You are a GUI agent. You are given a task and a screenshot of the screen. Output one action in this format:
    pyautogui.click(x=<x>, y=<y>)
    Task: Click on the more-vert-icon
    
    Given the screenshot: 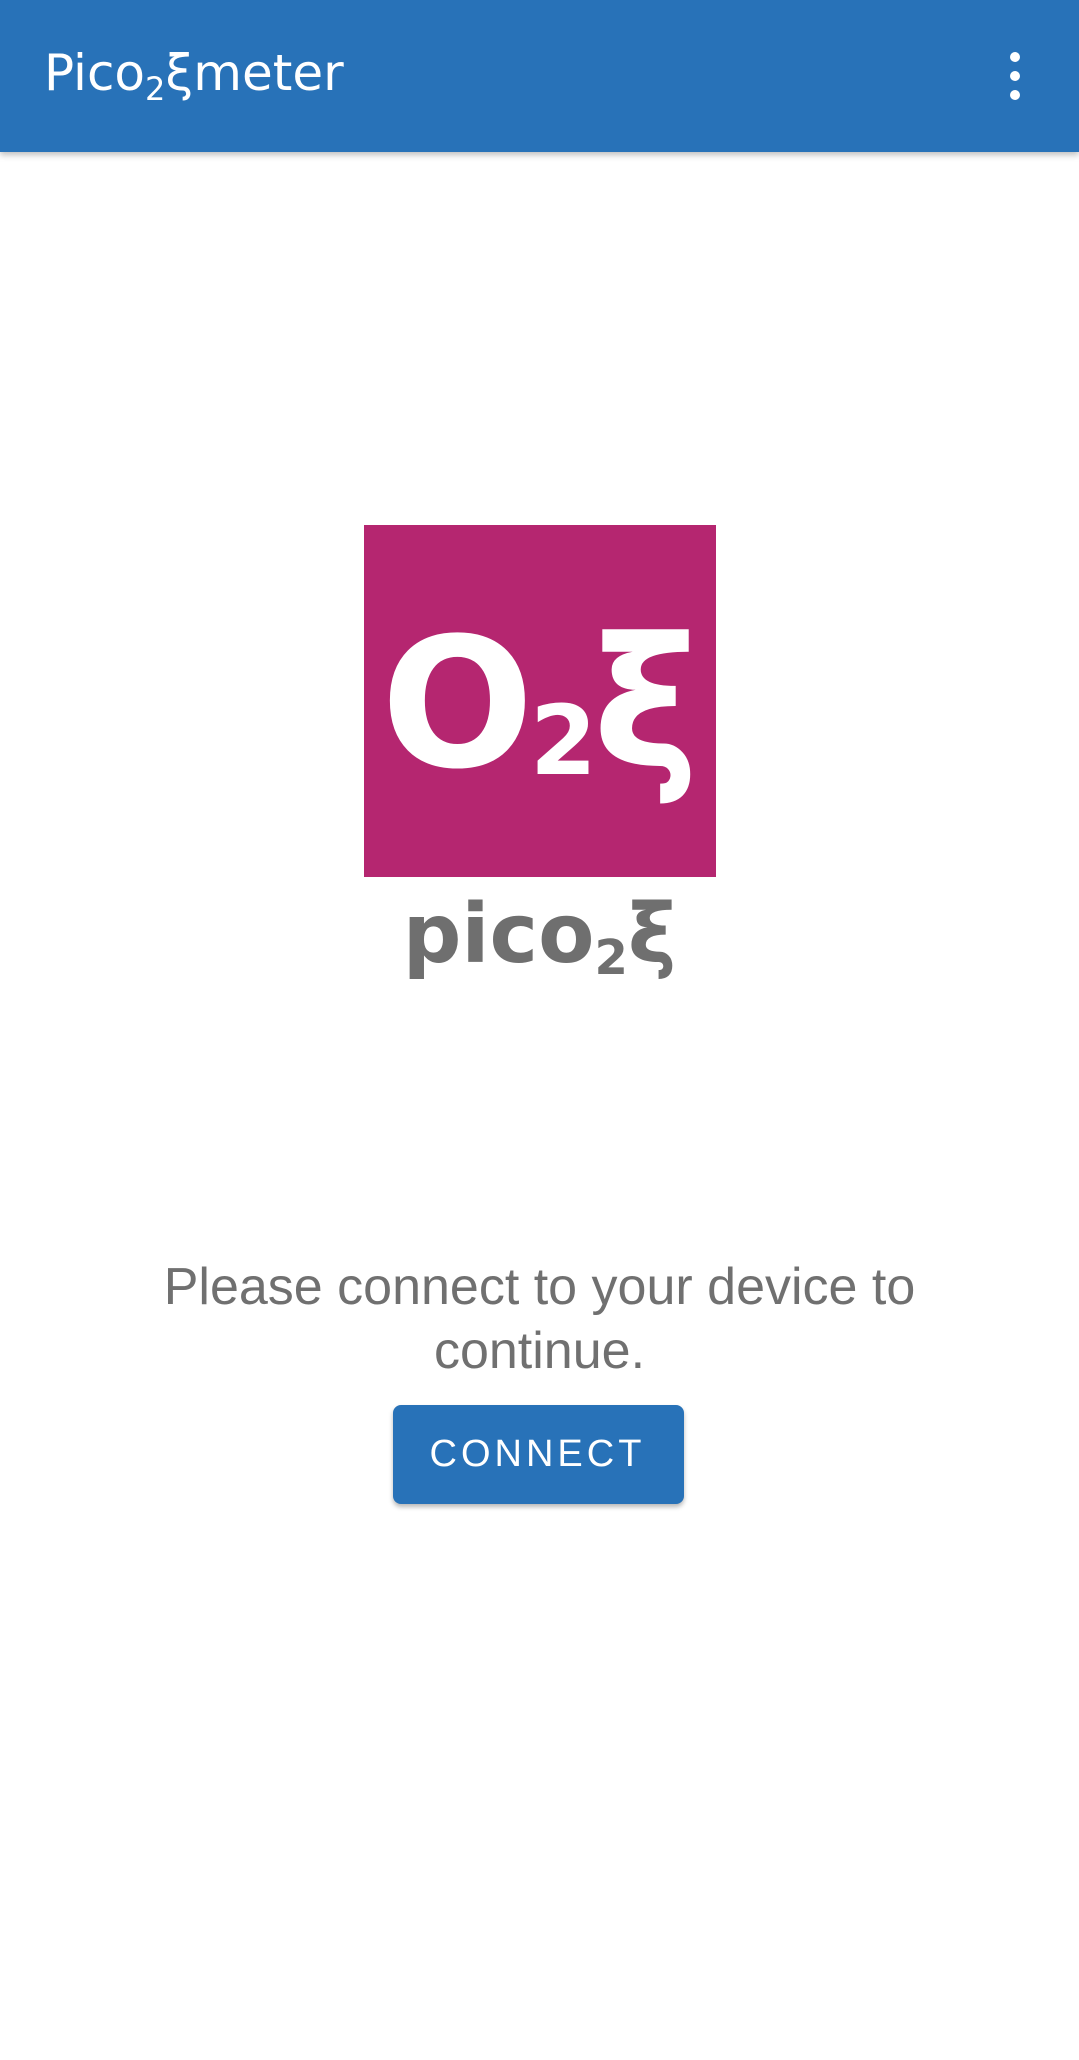 What is the action you would take?
    pyautogui.click(x=1015, y=76)
    